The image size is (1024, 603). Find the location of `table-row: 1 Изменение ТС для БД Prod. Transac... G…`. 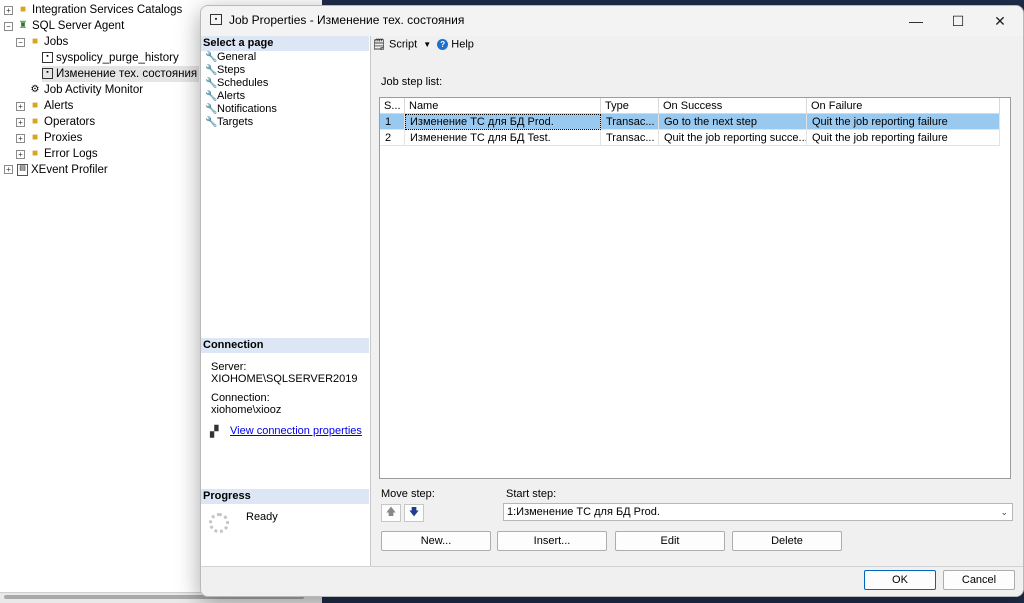

table-row: 1 Изменение ТС для БД Prod. Transac... G… is located at coordinates (690, 122).